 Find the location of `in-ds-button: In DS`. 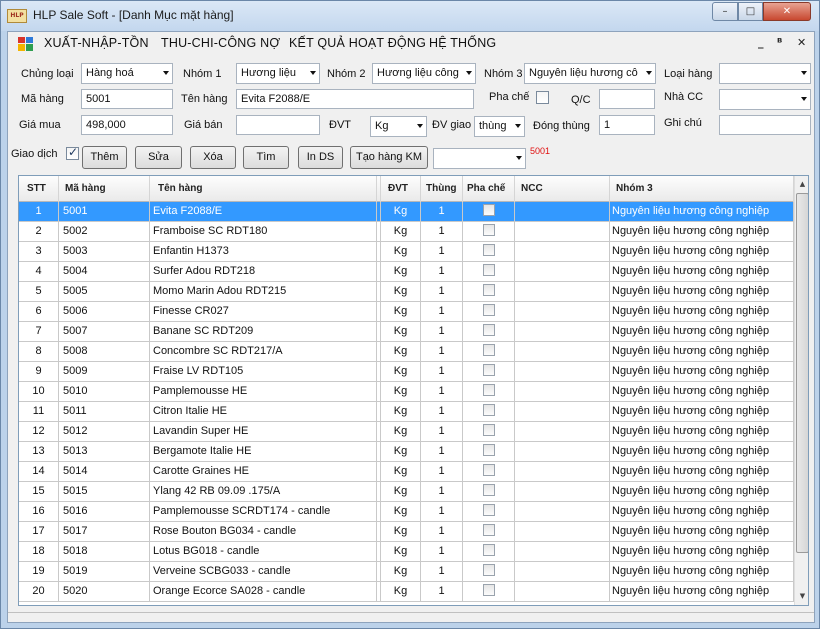

in-ds-button: In DS is located at coordinates (320, 157).